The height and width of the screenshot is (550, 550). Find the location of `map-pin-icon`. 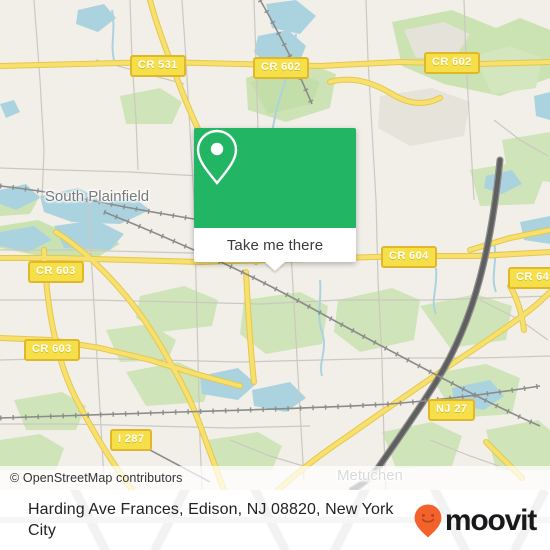

map-pin-icon is located at coordinates (217, 157).